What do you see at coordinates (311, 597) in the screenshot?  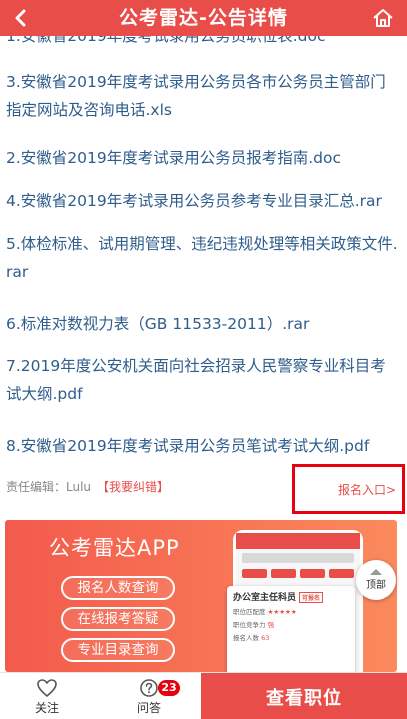 I see `job-card-badge: 可报名` at bounding box center [311, 597].